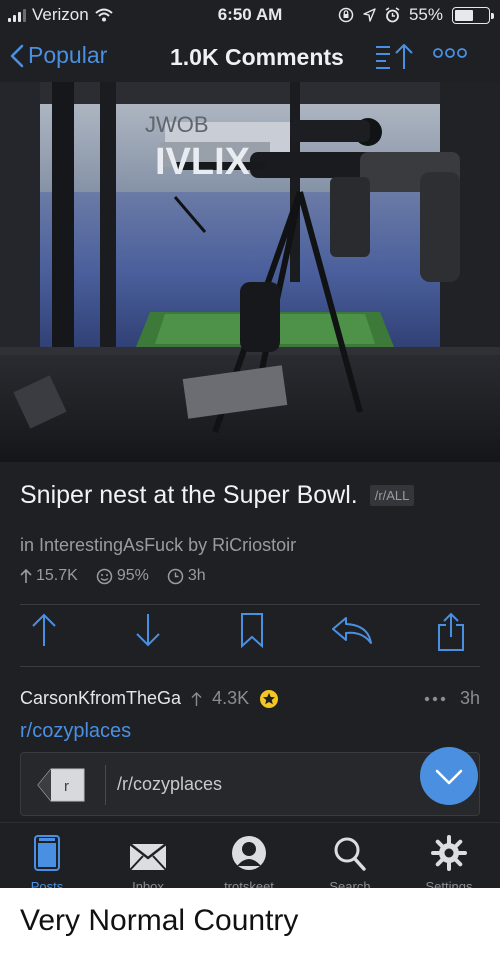  Describe the element at coordinates (449, 883) in the screenshot. I see `tab-label: Settings` at that location.